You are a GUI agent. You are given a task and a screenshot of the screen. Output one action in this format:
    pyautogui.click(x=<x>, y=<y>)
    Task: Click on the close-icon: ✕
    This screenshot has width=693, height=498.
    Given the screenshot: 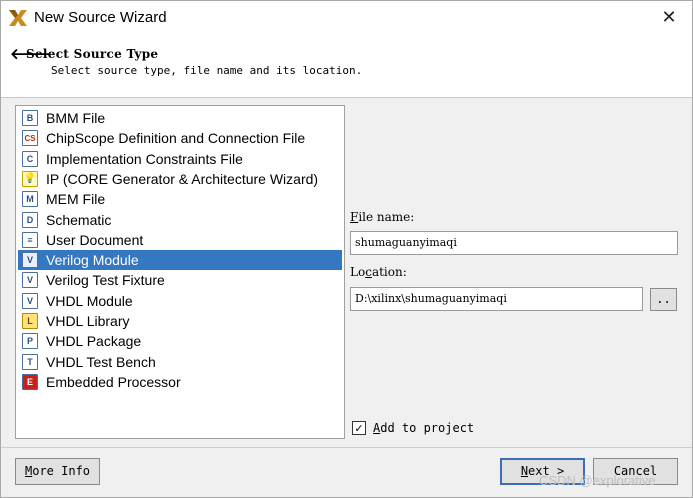 What is the action you would take?
    pyautogui.click(x=669, y=17)
    